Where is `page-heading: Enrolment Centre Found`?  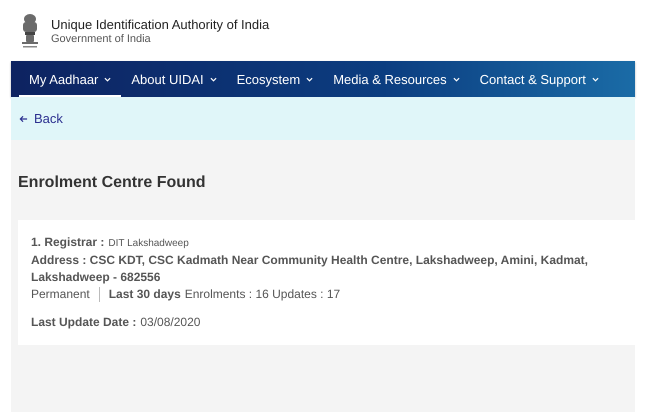 page-heading: Enrolment Centre Found is located at coordinates (112, 183).